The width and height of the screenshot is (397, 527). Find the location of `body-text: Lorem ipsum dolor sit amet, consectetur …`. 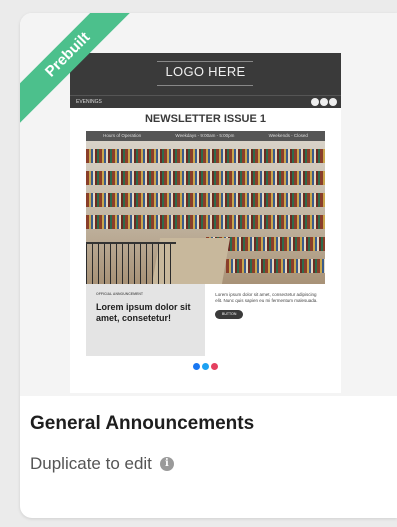

body-text: Lorem ipsum dolor sit amet, consectetur … is located at coordinates (266, 297).